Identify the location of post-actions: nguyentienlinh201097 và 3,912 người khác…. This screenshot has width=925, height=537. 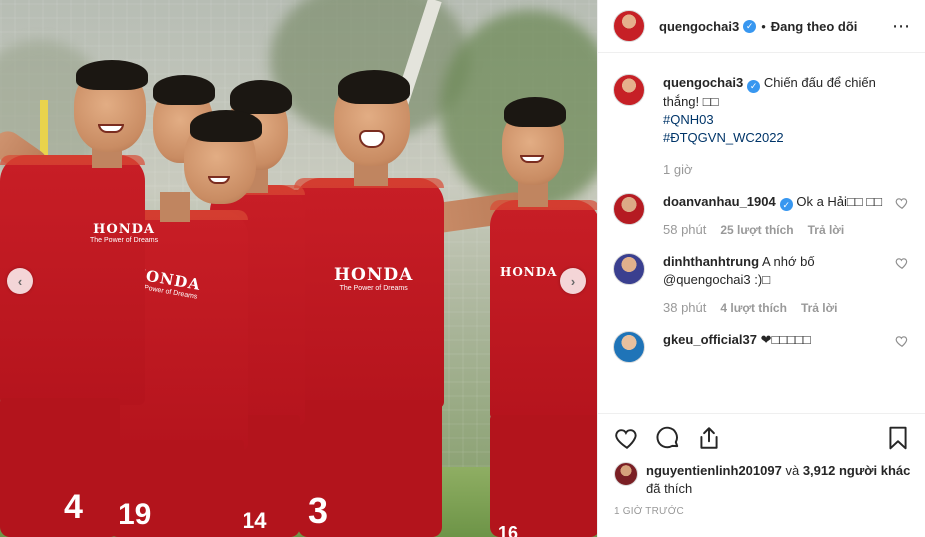
(761, 475).